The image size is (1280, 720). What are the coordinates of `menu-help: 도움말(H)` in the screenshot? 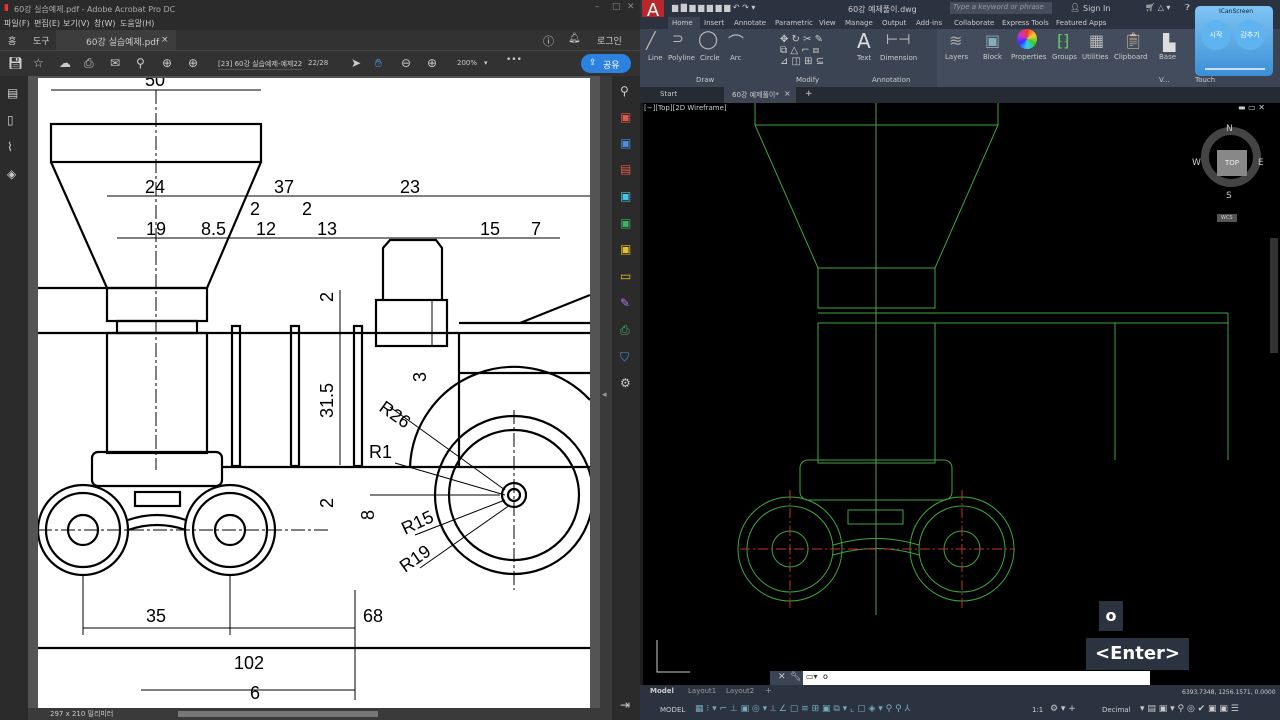 It's located at (137, 23).